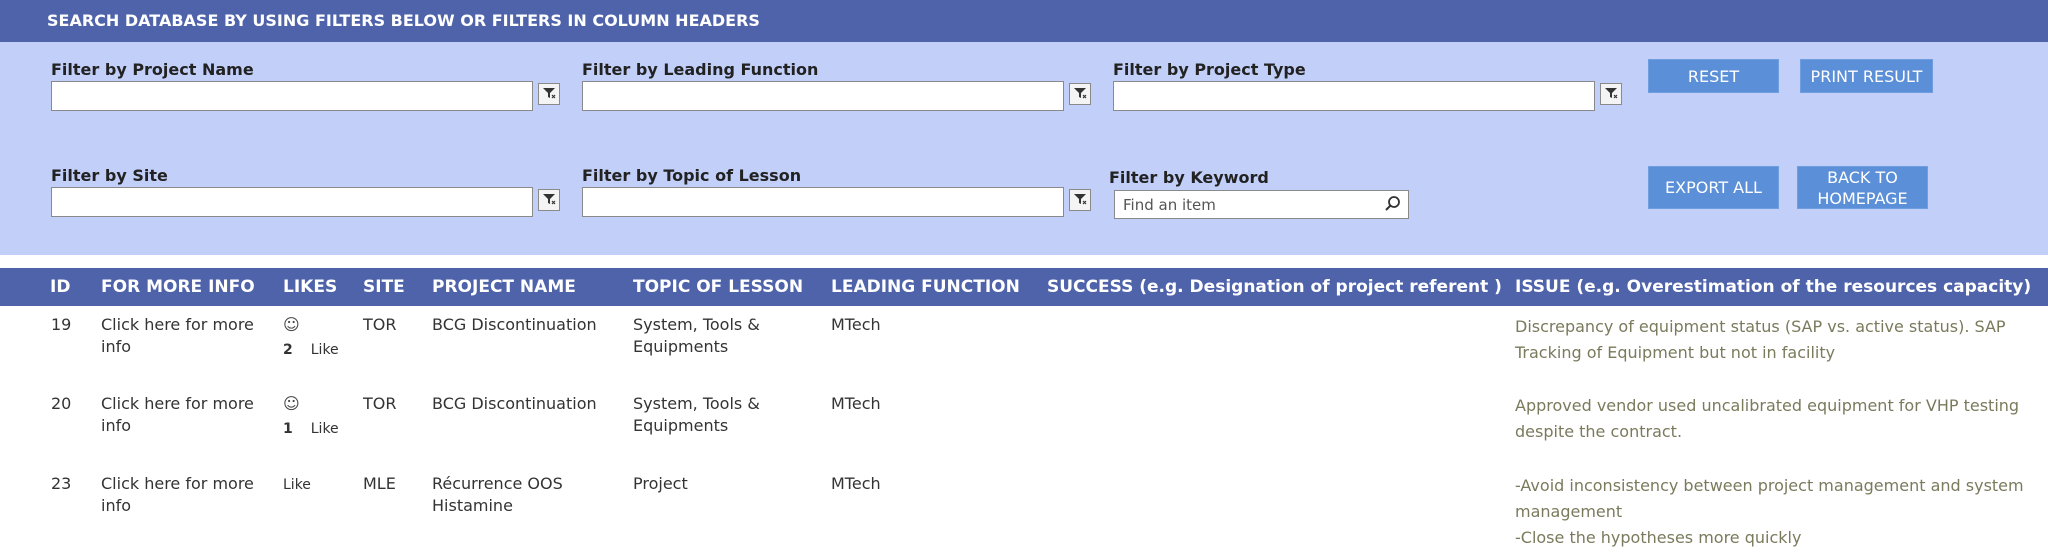  Describe the element at coordinates (288, 350) in the screenshot. I see `like-count: 2` at that location.